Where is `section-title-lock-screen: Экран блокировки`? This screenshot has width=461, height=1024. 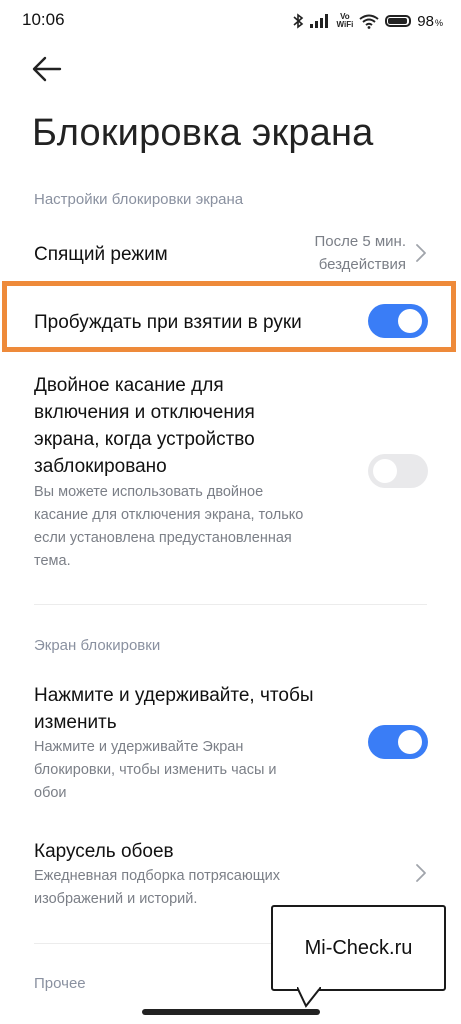 section-title-lock-screen: Экран блокировки is located at coordinates (97, 645).